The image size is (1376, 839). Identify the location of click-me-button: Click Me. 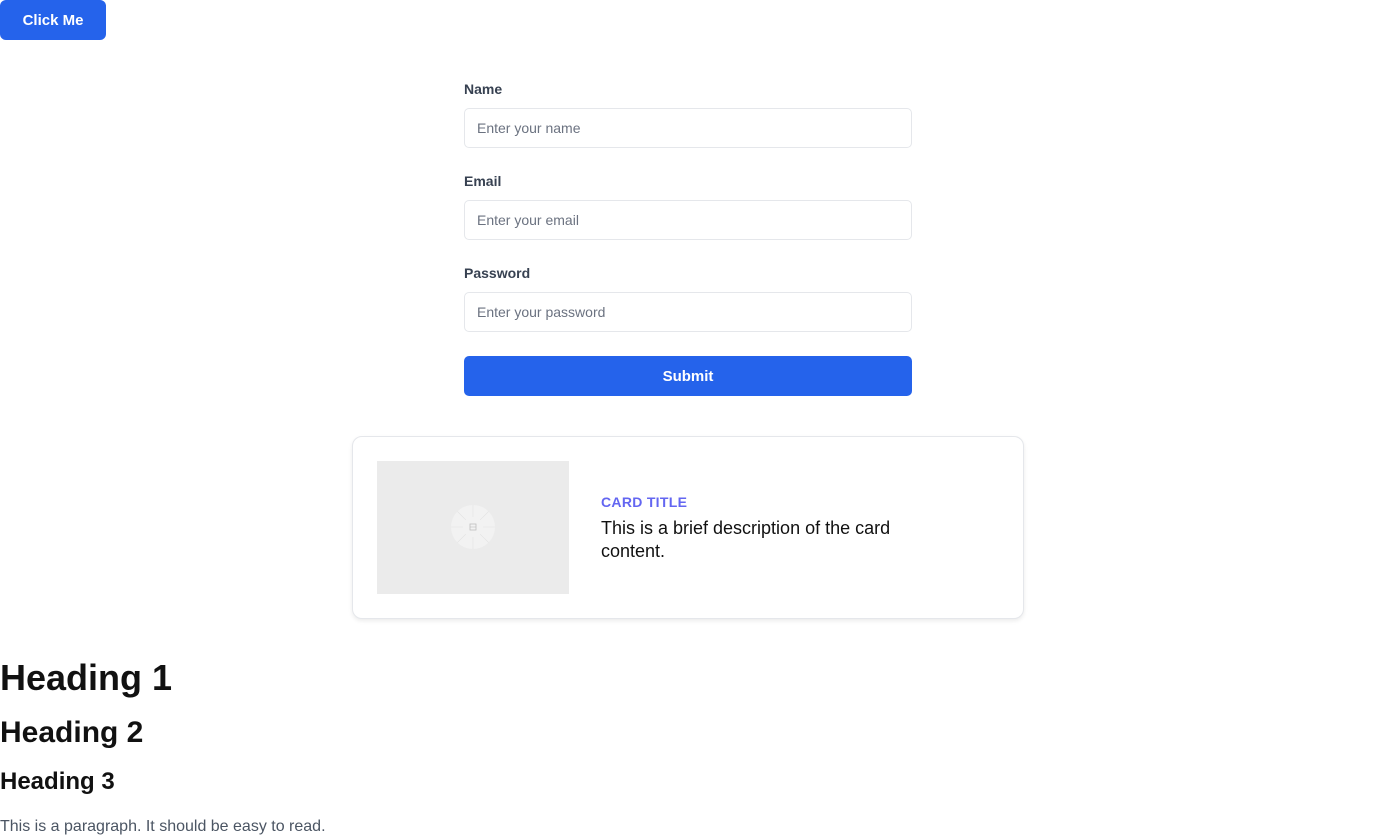
(53, 20).